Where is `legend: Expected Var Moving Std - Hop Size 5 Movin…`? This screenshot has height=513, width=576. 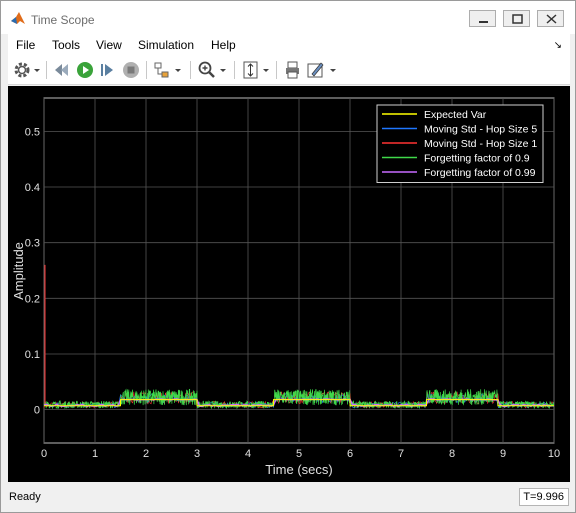
legend: Expected Var Moving Std - Hop Size 5 Movin… is located at coordinates (460, 143).